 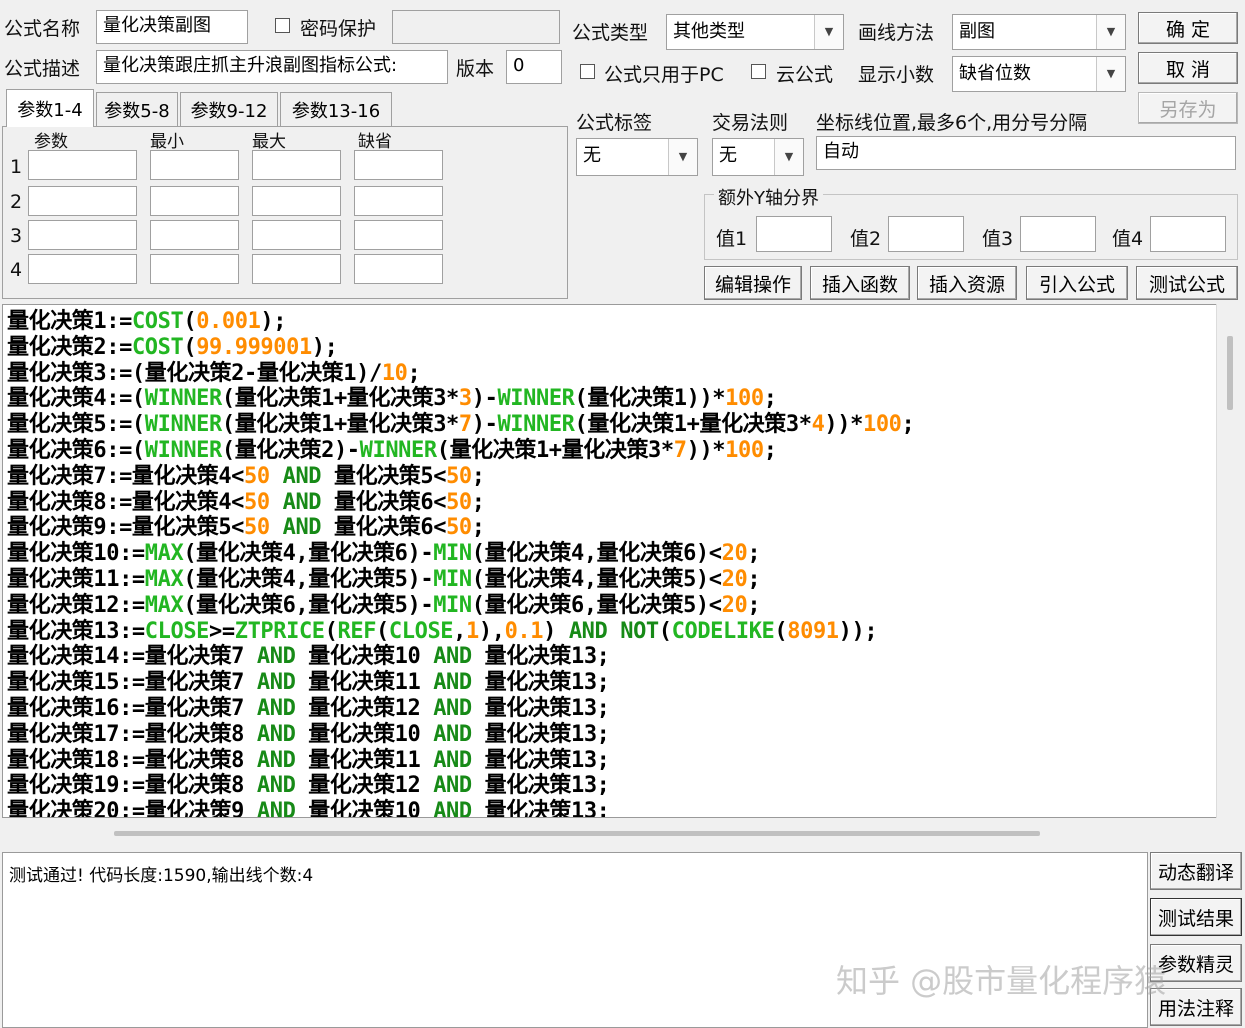 I want to click on tab-params-5-8: 参数5-8, so click(x=137, y=109).